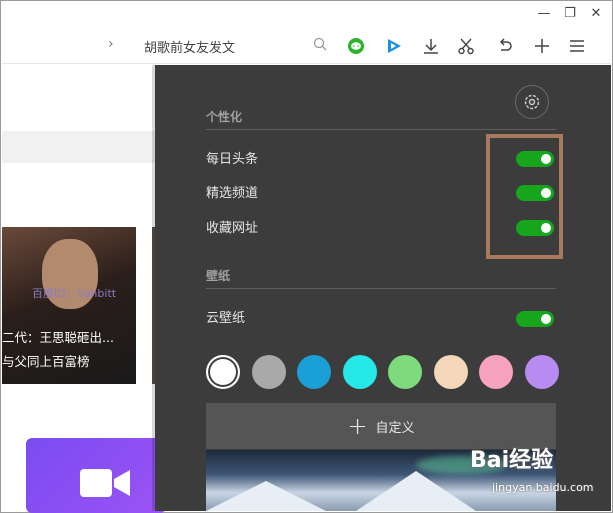 The width and height of the screenshot is (613, 513). Describe the element at coordinates (232, 159) in the screenshot. I see `toggle-label-daily-headlines: 每日头条` at that location.